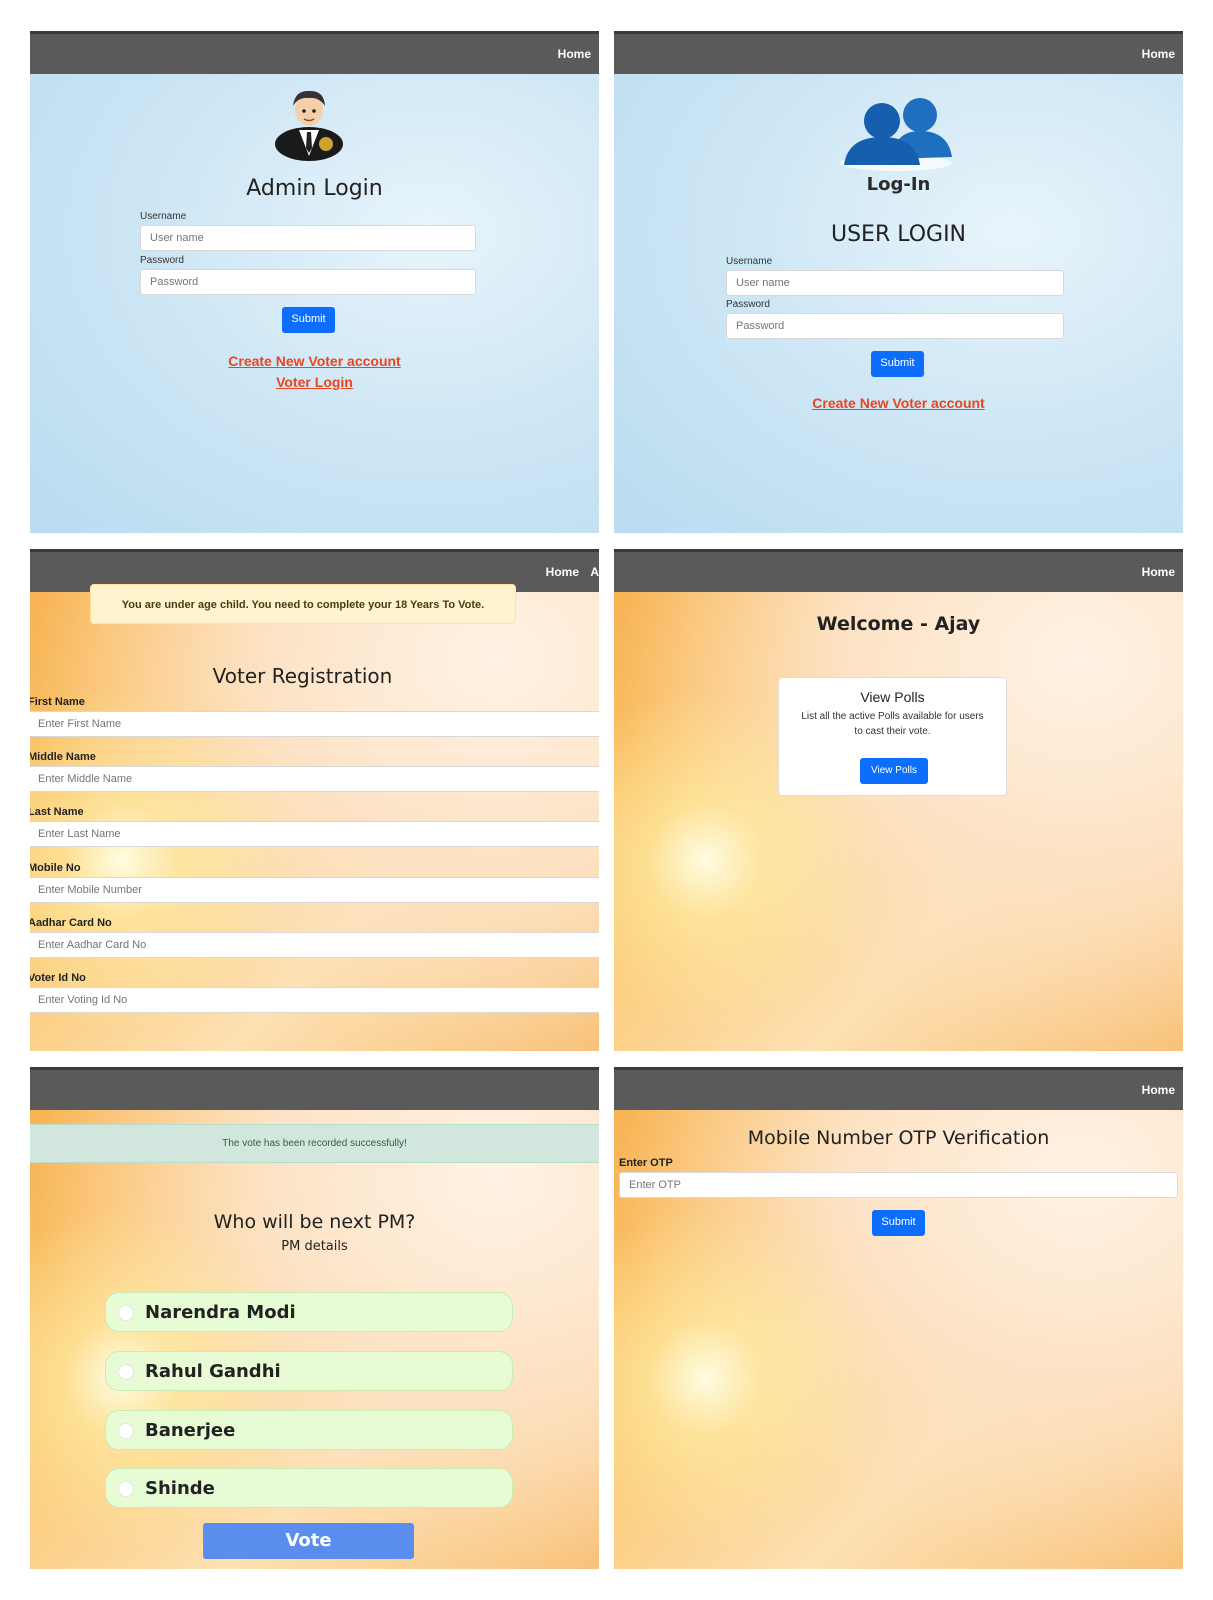 Image resolution: width=1213 pixels, height=1600 pixels. What do you see at coordinates (314, 1222) in the screenshot?
I see `poll-question: Who will be next PM?` at bounding box center [314, 1222].